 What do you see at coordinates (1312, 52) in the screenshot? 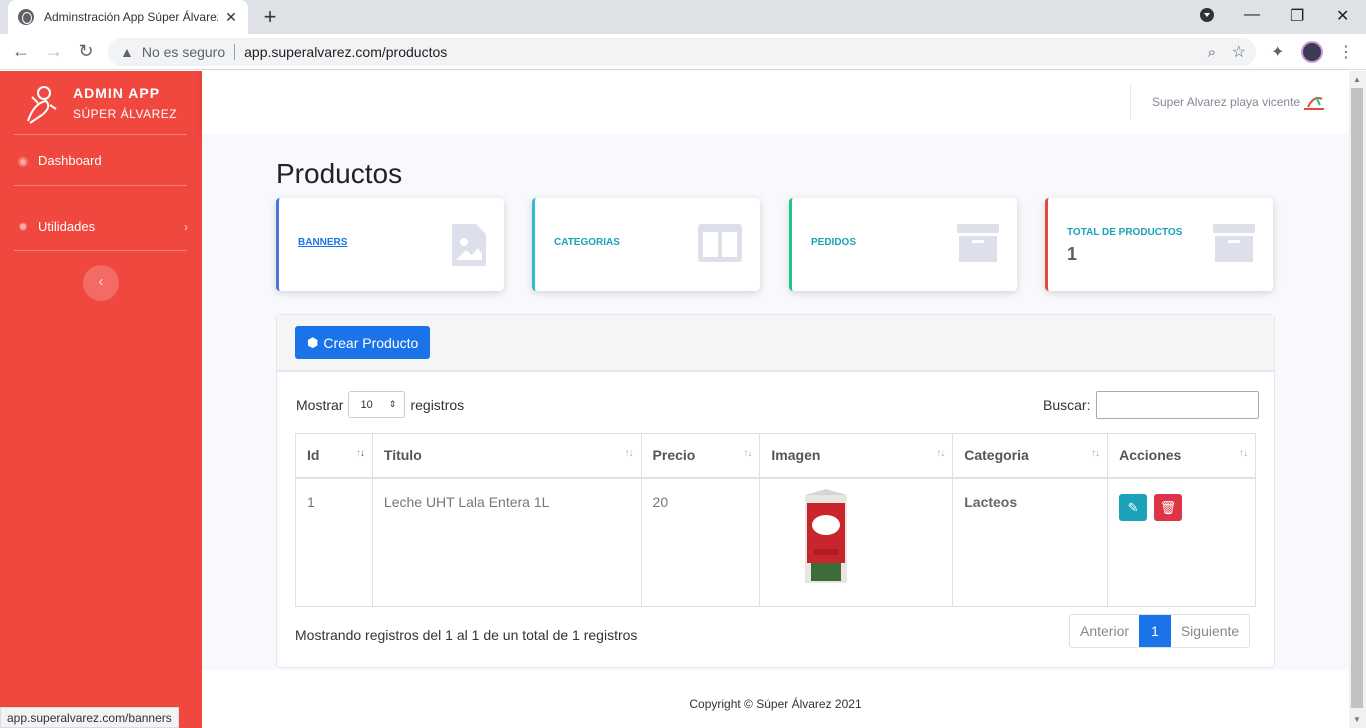
I see `profile-avatar` at bounding box center [1312, 52].